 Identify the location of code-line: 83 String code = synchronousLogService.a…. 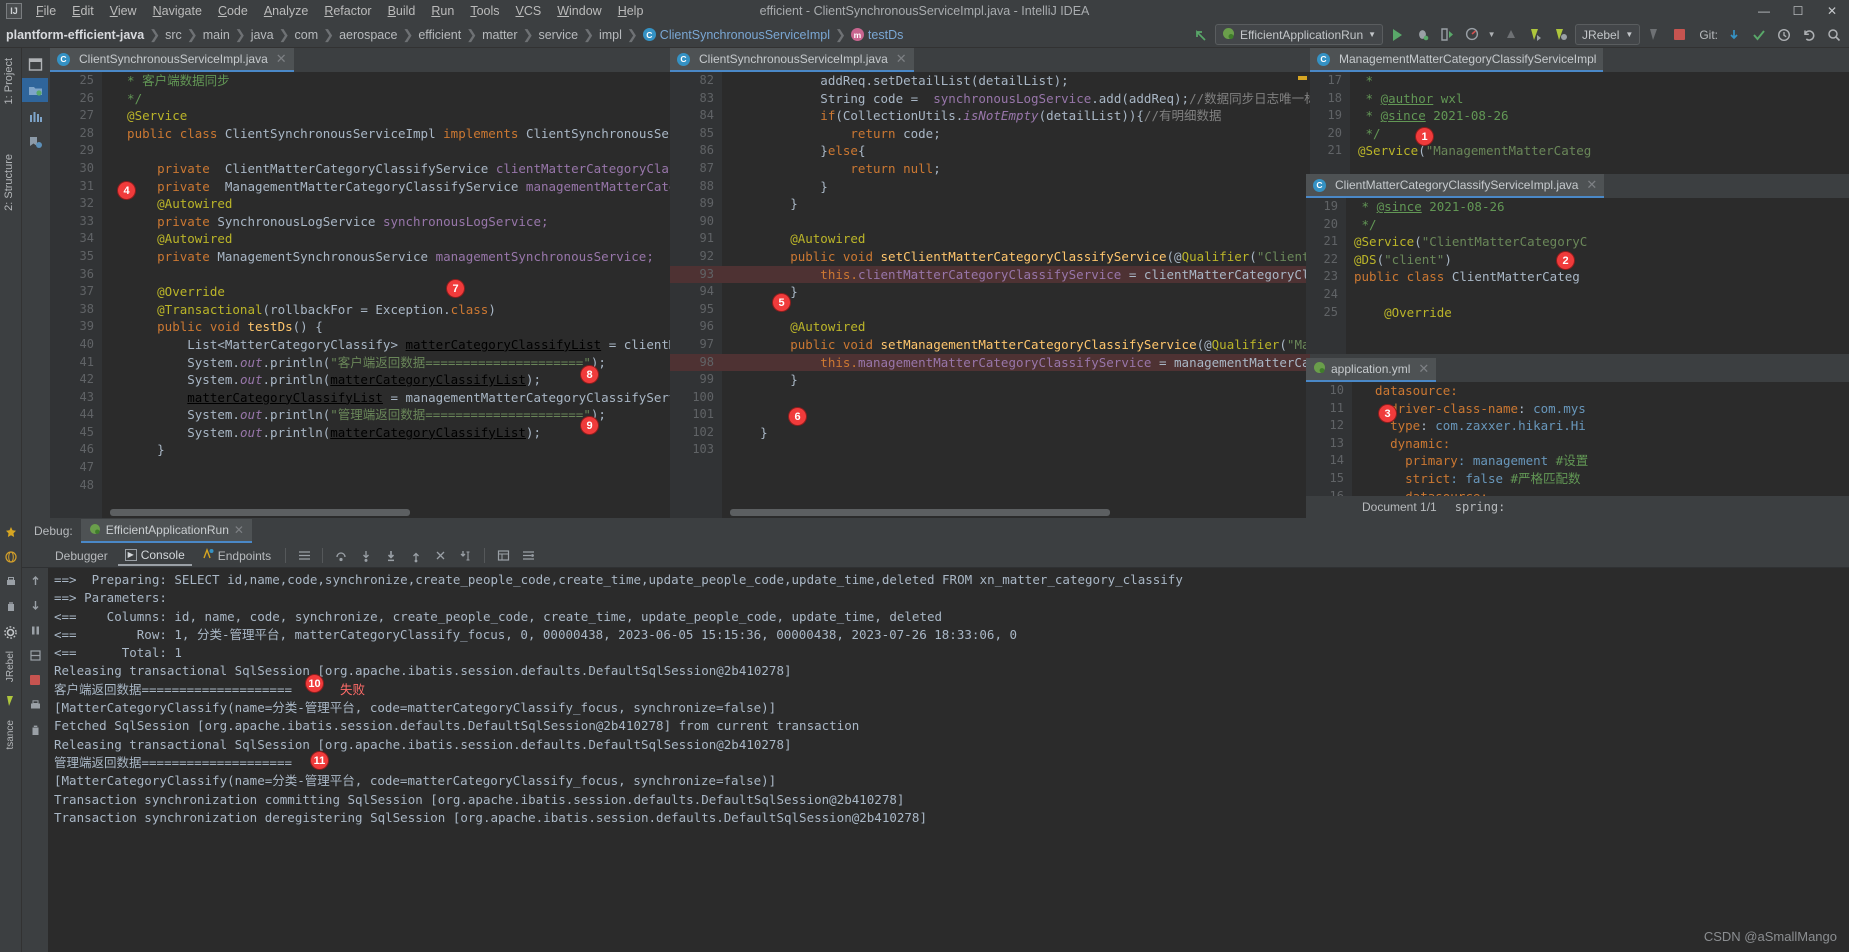
(990, 99).